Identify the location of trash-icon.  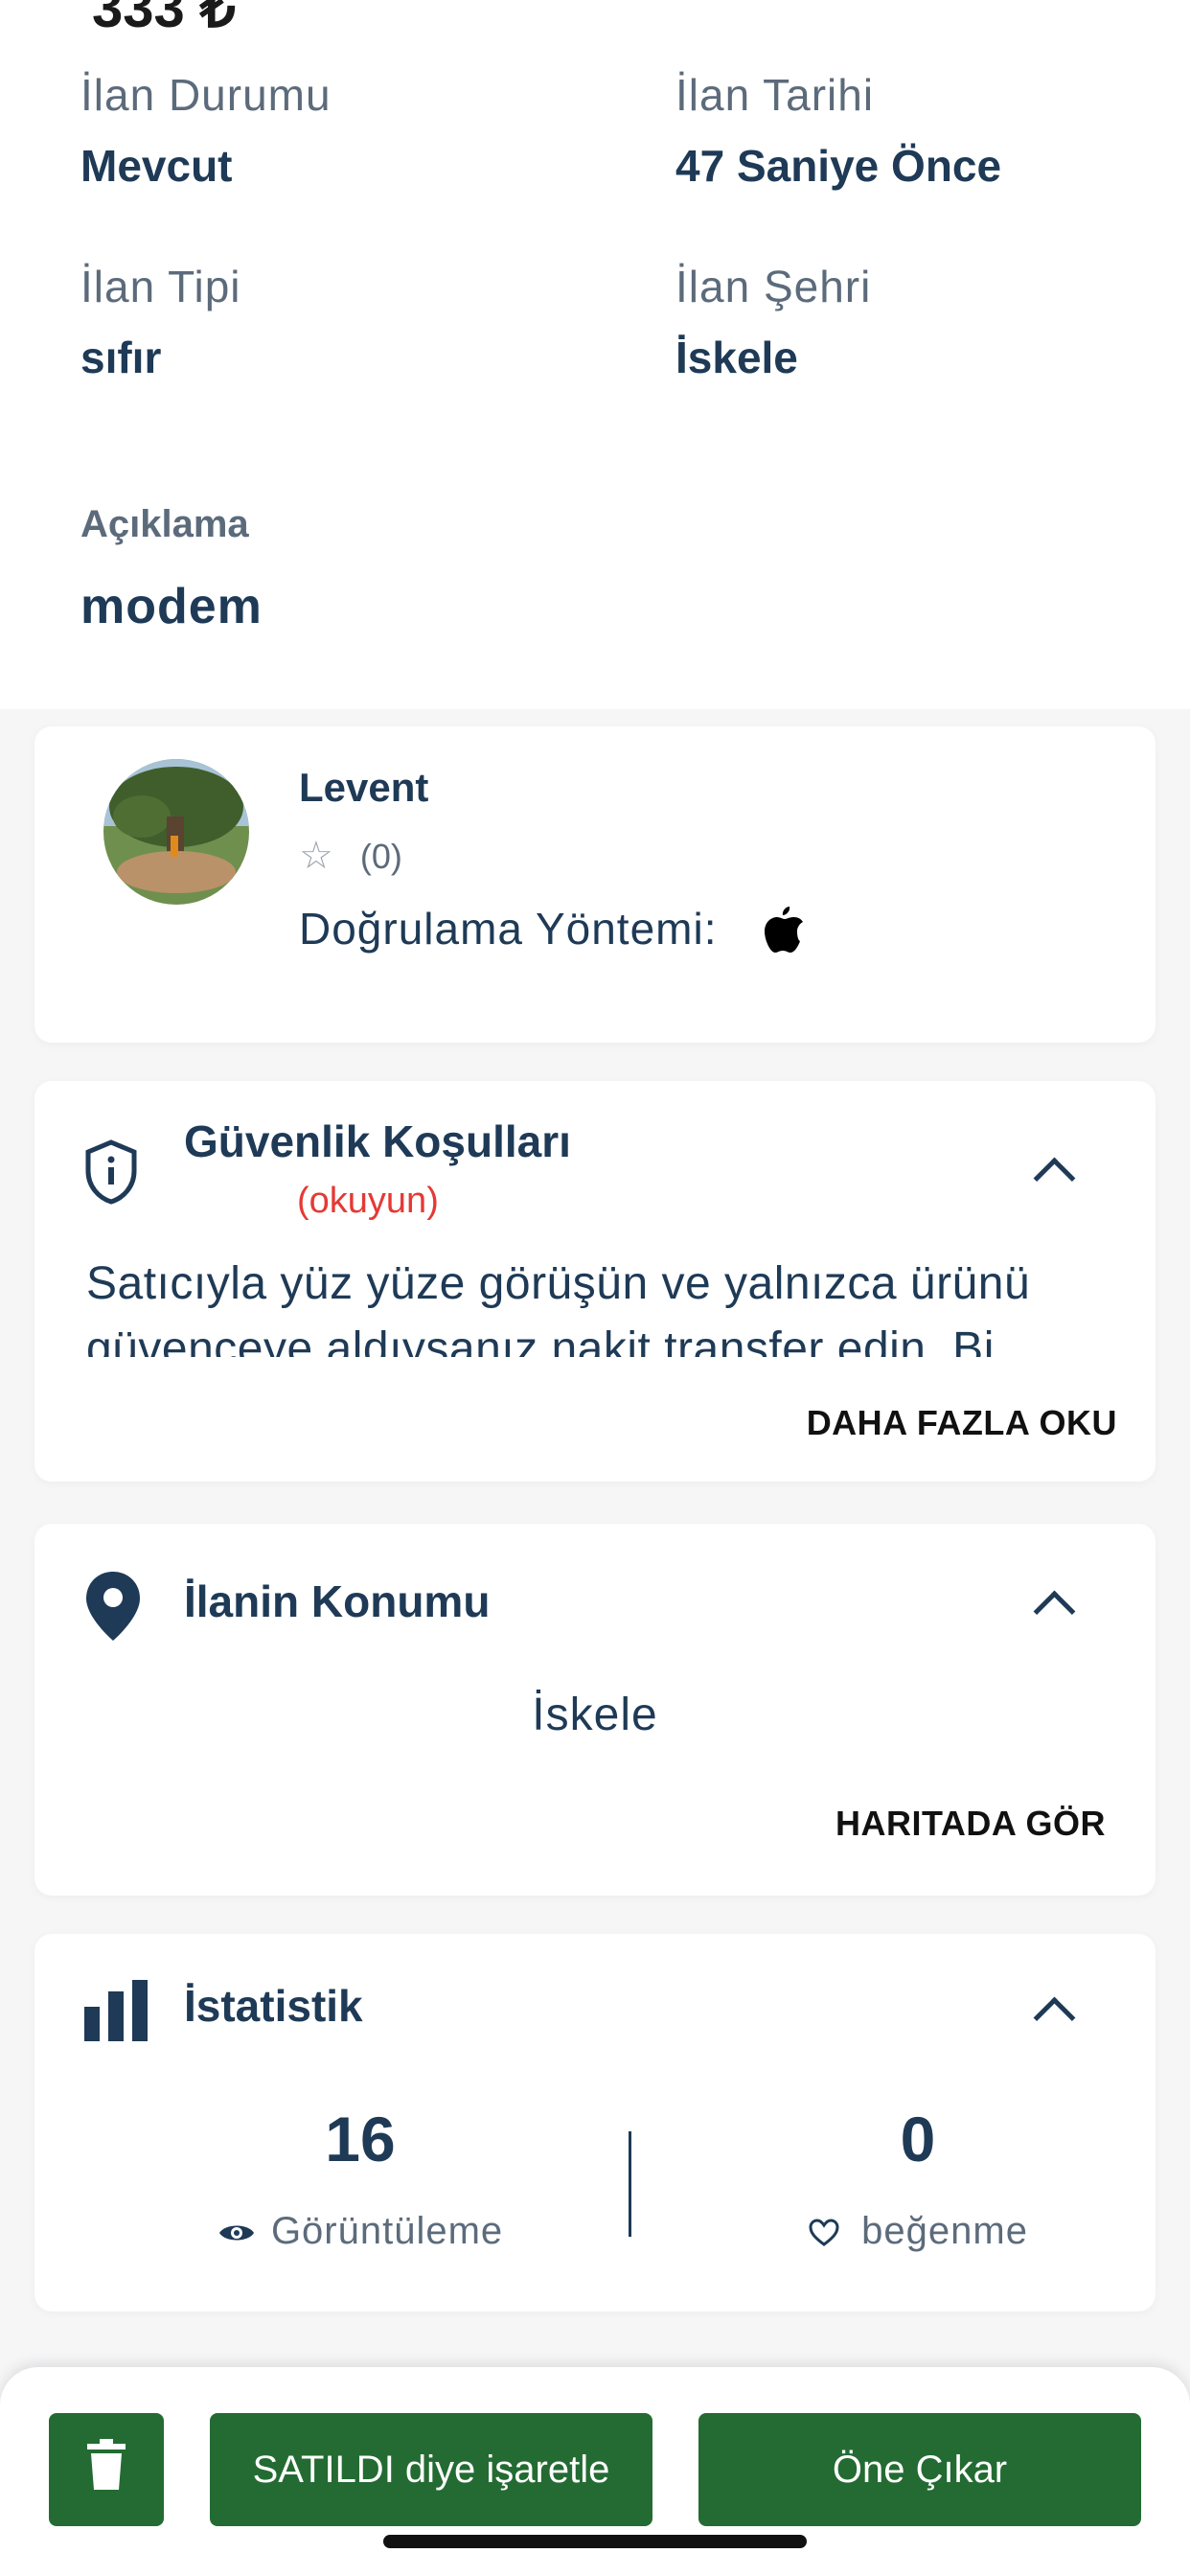
(106, 2469).